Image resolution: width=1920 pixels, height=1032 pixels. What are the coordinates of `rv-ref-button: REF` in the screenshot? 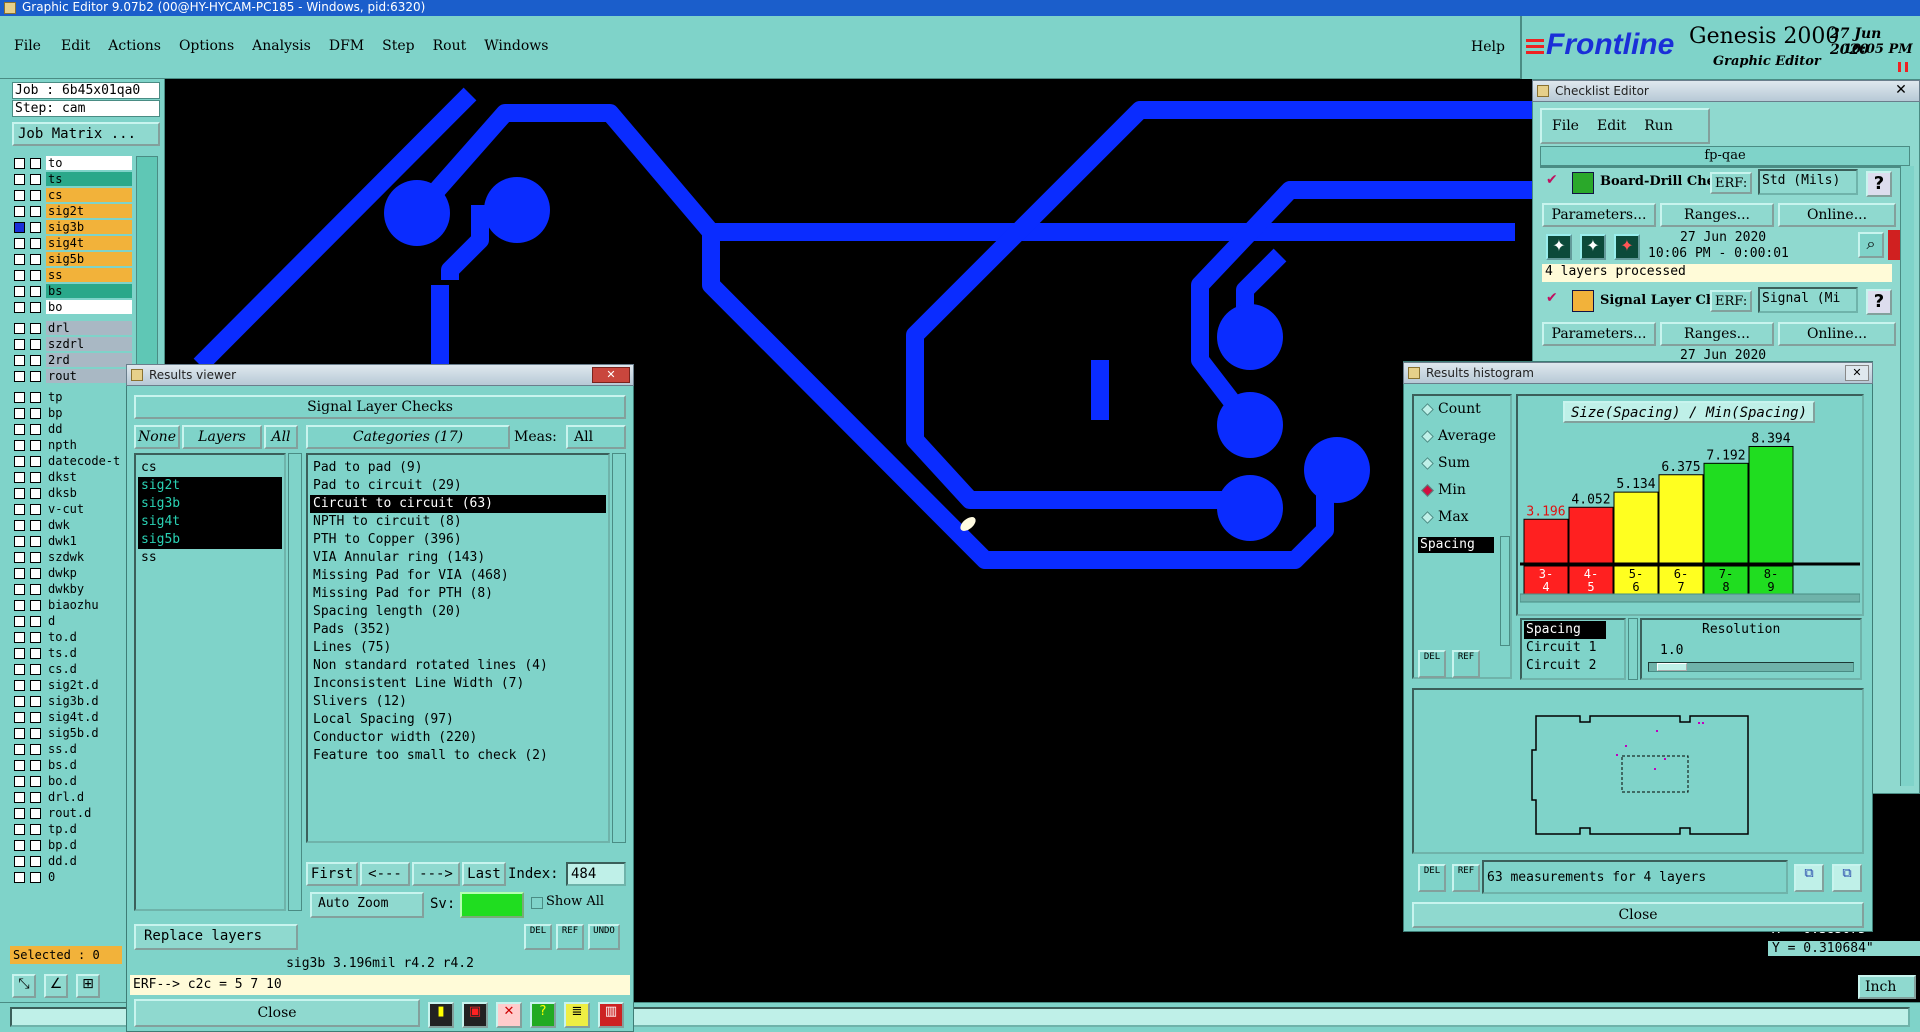 It's located at (570, 937).